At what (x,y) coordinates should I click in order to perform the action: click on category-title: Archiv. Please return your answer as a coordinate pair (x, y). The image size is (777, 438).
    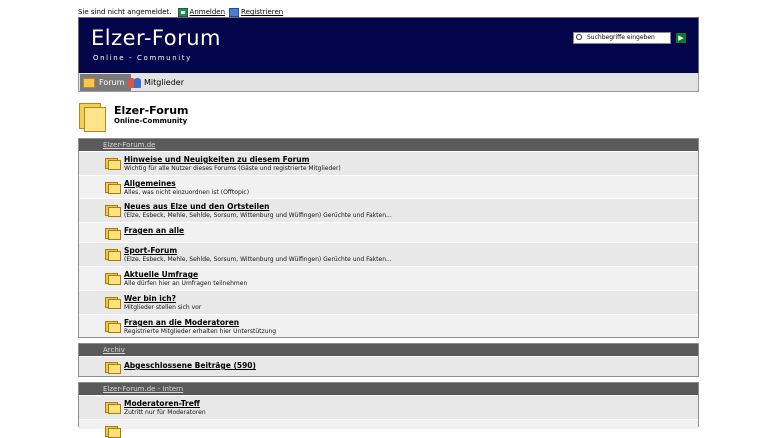
    Looking at the image, I should click on (388, 350).